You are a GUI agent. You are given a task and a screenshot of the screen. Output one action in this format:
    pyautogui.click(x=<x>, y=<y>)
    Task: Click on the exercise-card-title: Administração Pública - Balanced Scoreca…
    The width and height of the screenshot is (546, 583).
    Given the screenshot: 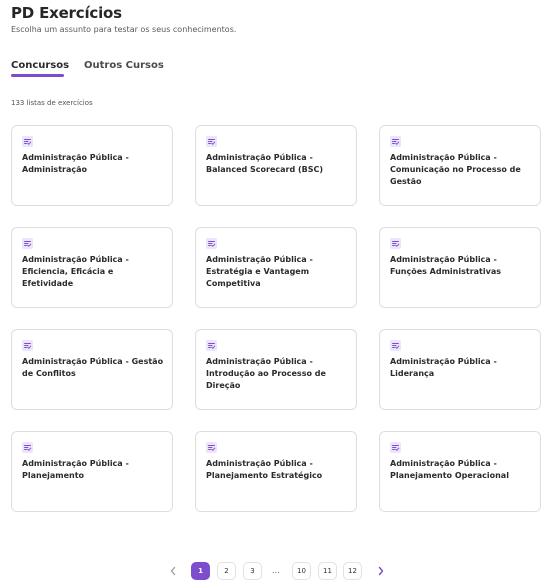 What is the action you would take?
    pyautogui.click(x=265, y=164)
    